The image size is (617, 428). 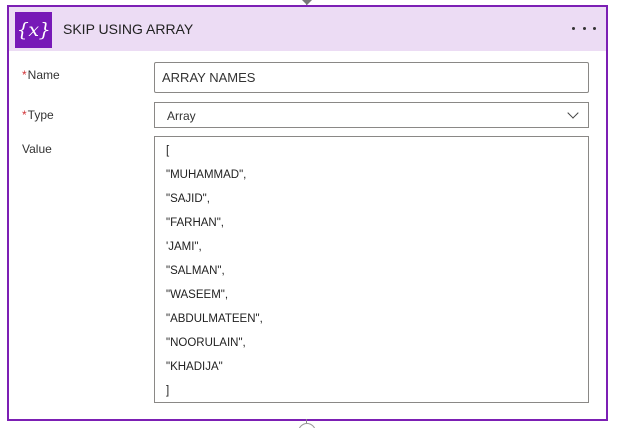 I want to click on more-options-icon, so click(x=584, y=28).